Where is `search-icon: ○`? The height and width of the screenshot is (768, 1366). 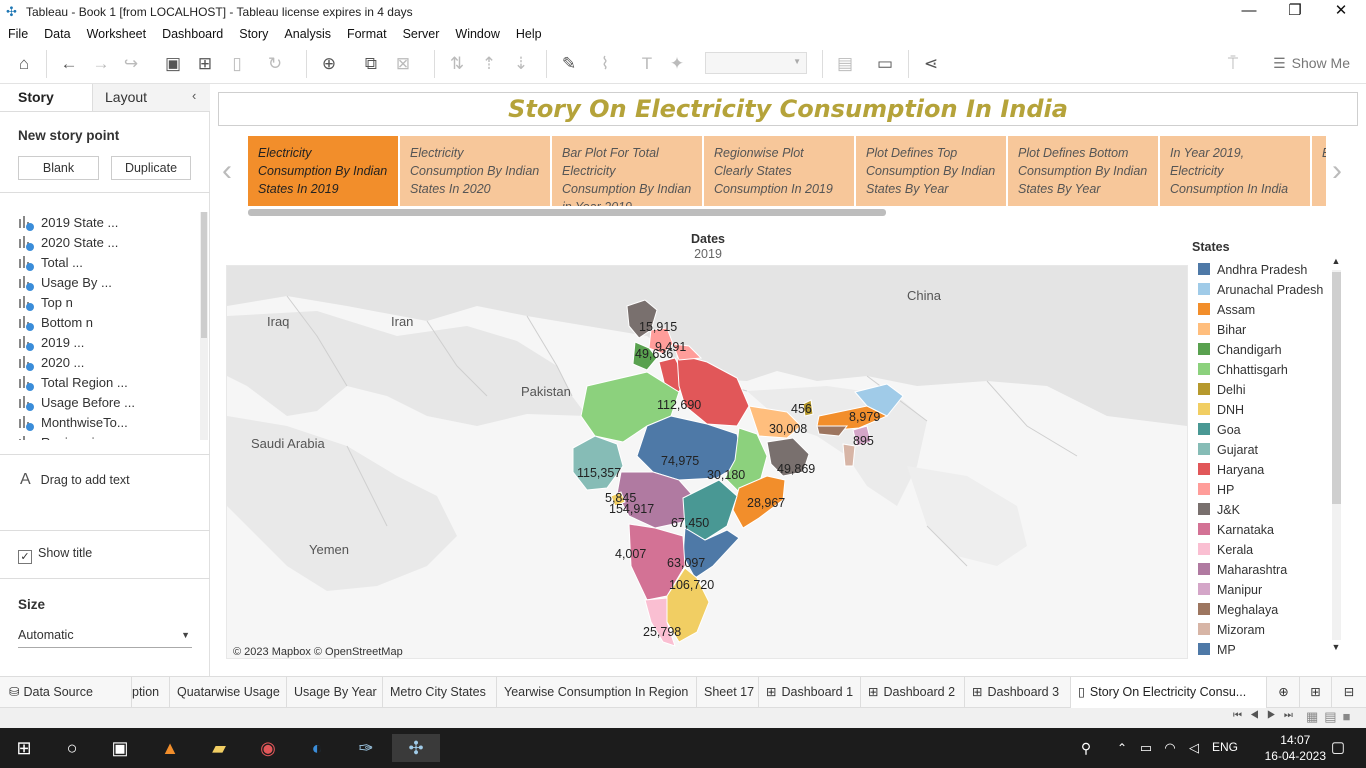
search-icon: ○ is located at coordinates (72, 748).